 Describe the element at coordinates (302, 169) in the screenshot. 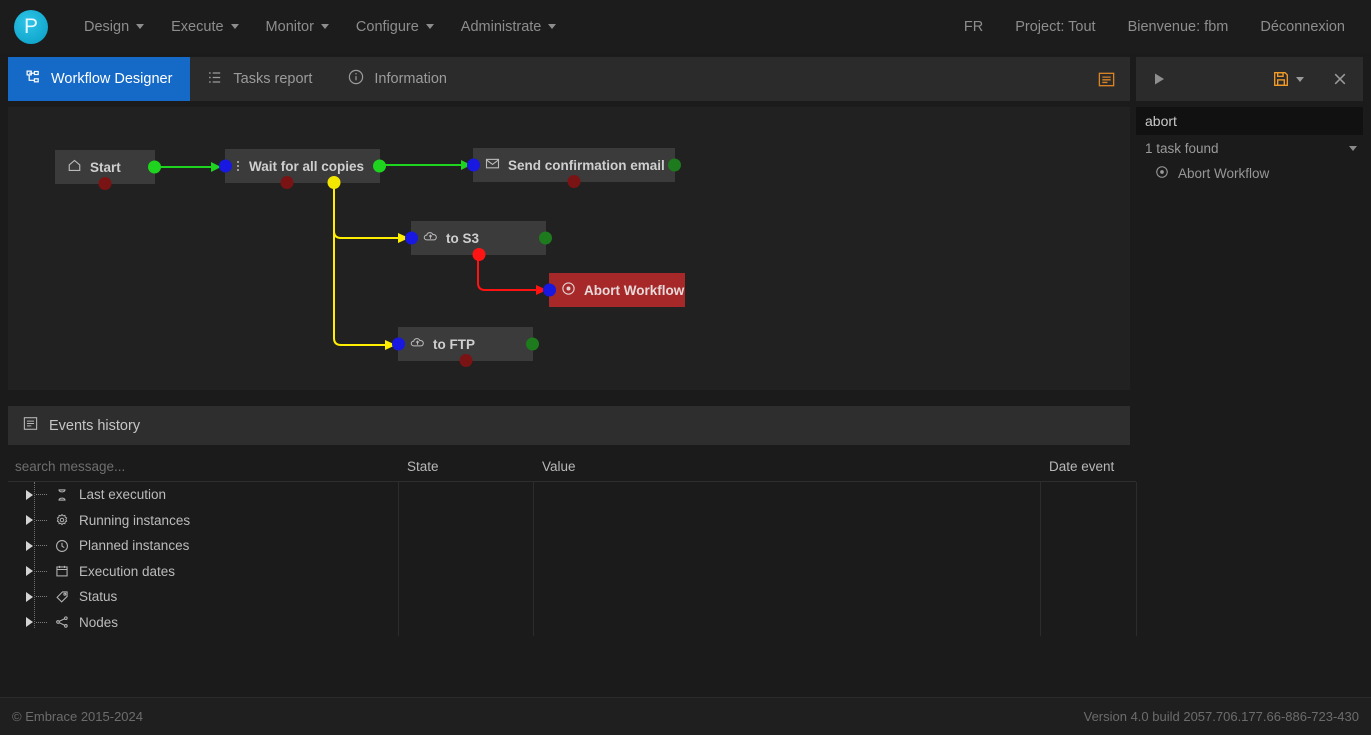

I see `workflow-node-wait-for-all-copies: Wait for all copies` at that location.